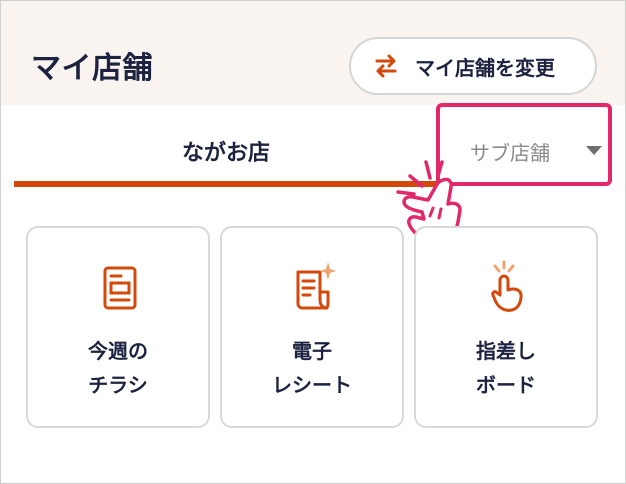 The image size is (626, 484). I want to click on active-tab-indicator, so click(226, 184).